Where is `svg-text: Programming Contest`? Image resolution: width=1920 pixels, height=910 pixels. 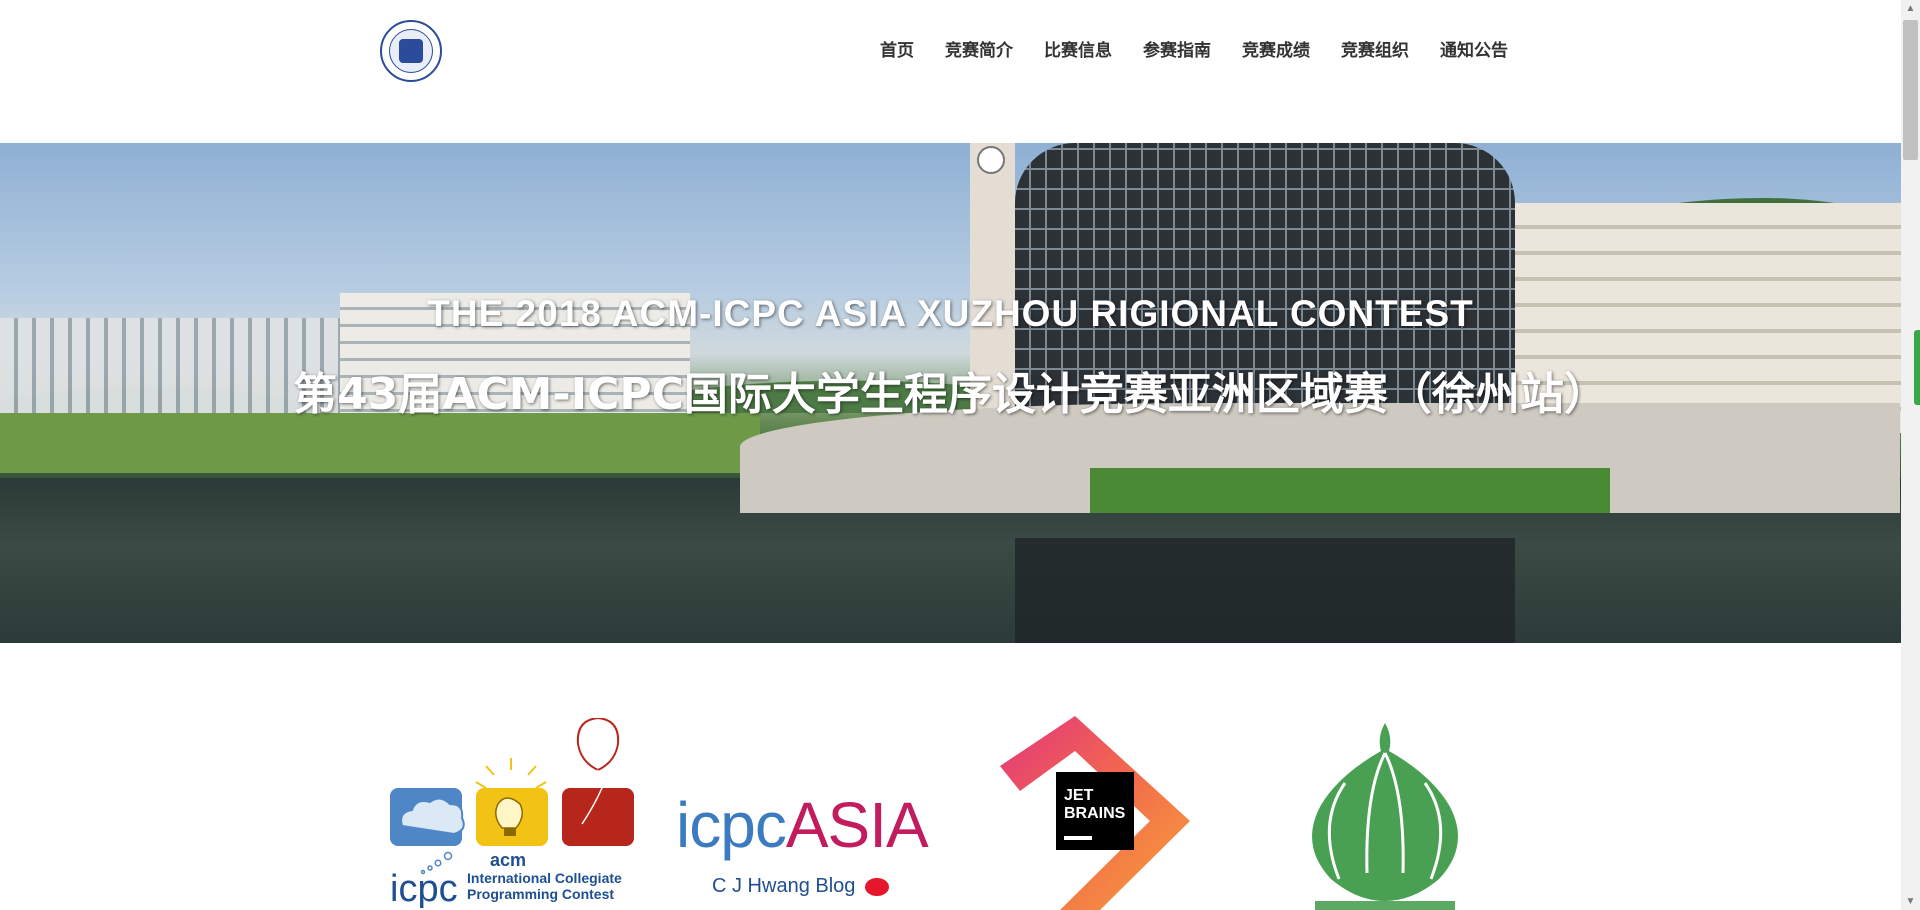 svg-text: Programming Contest is located at coordinates (540, 894).